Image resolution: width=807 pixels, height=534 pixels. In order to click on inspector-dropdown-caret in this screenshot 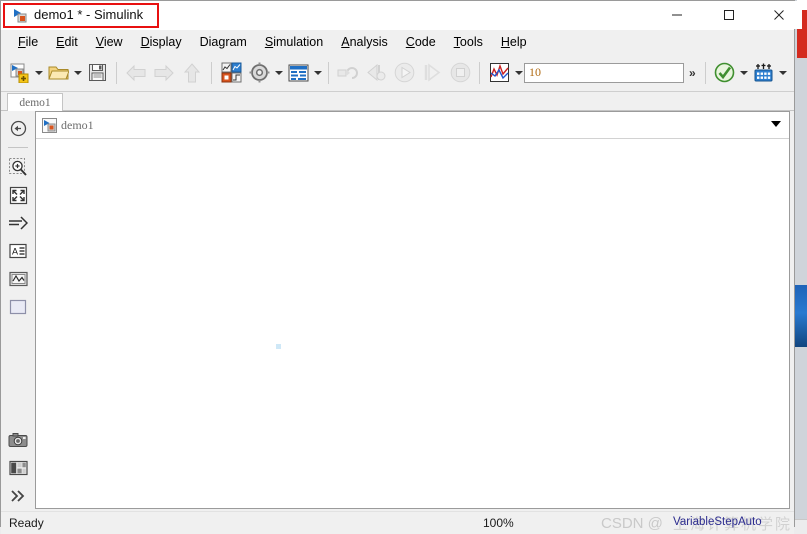, I will do `click(518, 73)`.